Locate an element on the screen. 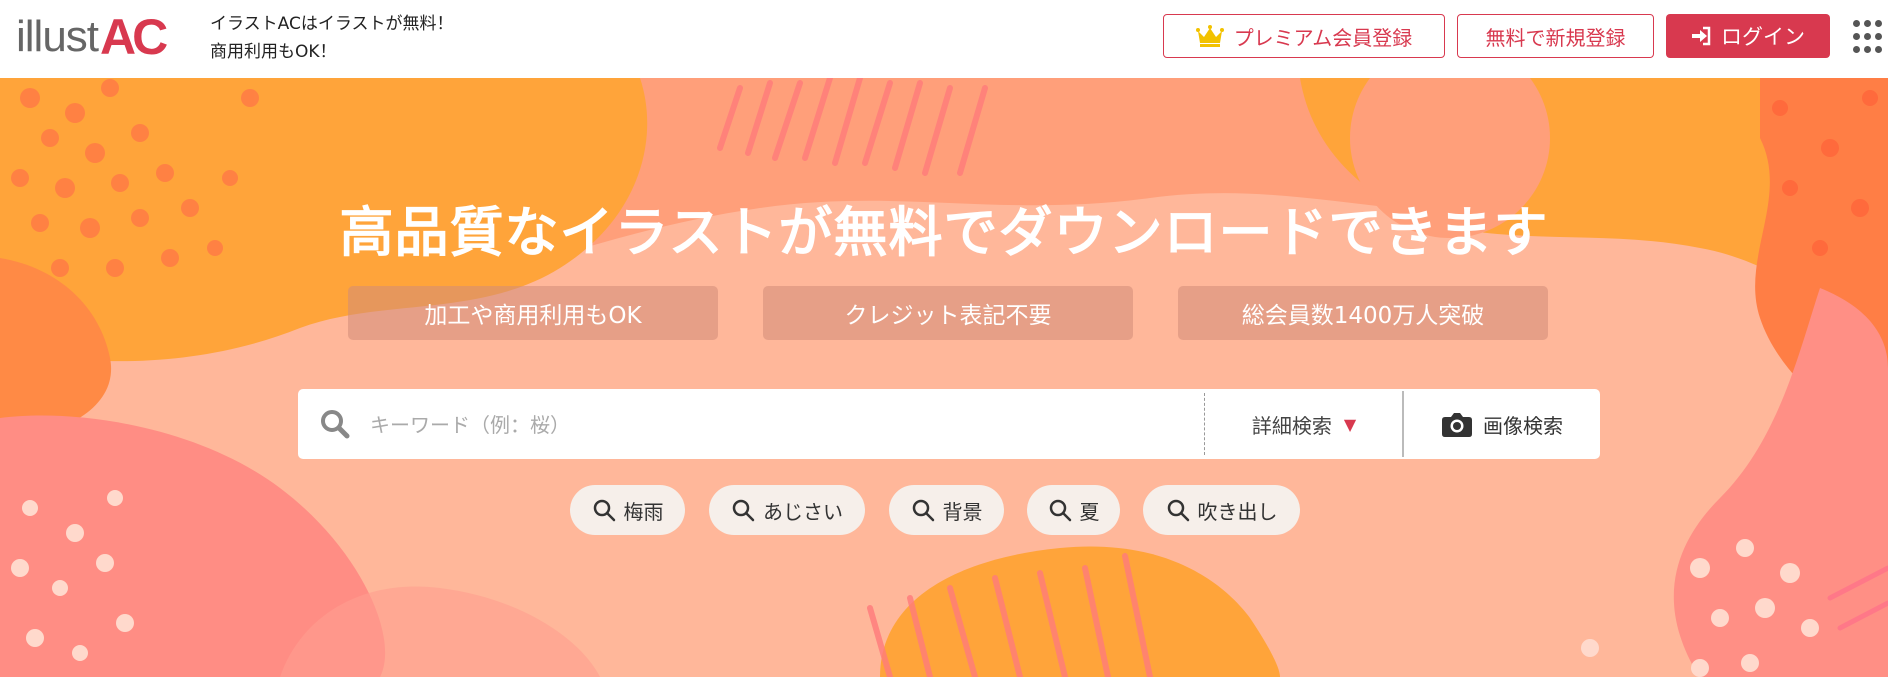  grid-menu-icon is located at coordinates (1868, 37).